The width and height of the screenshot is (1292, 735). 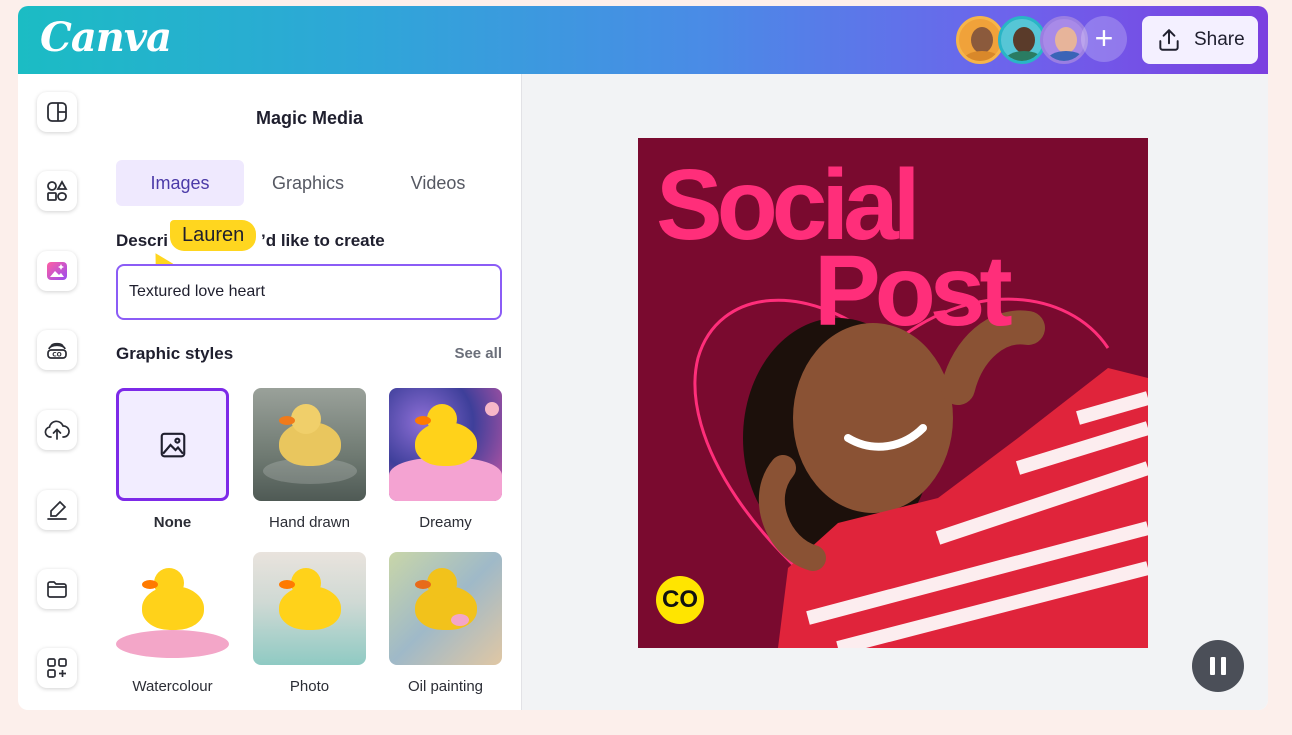 I want to click on share-upload-icon, so click(x=1169, y=40).